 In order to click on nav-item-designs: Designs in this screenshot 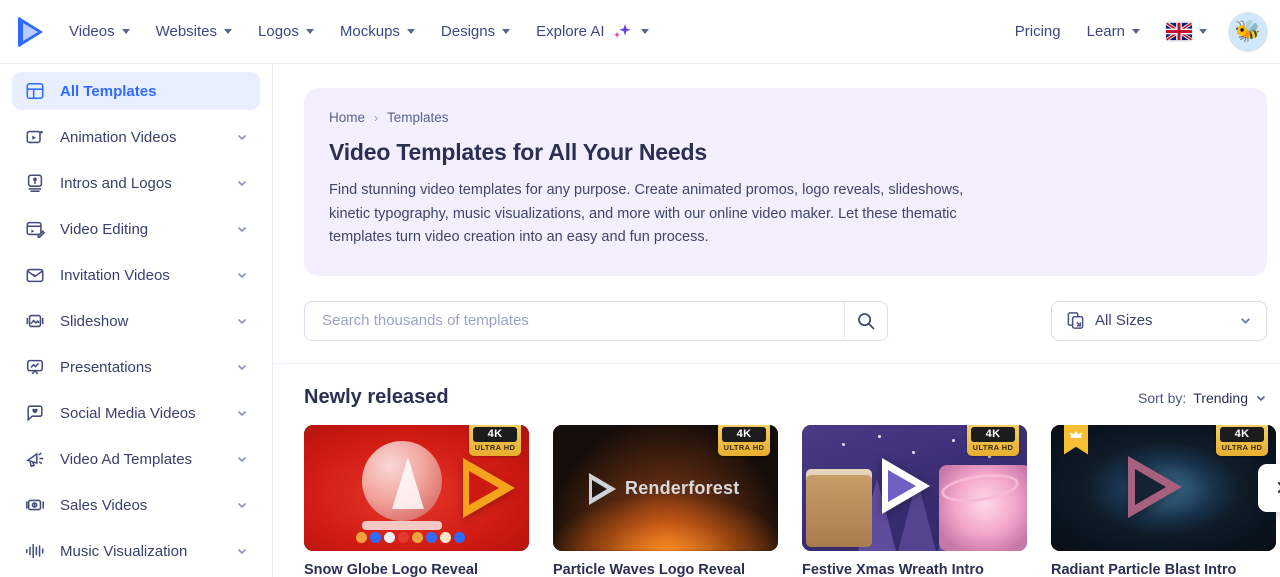, I will do `click(475, 31)`.